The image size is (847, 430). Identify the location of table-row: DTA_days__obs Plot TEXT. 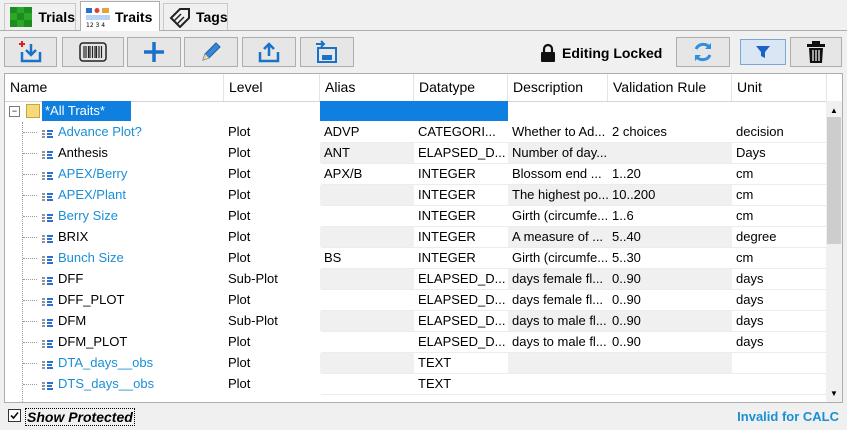
(416, 363).